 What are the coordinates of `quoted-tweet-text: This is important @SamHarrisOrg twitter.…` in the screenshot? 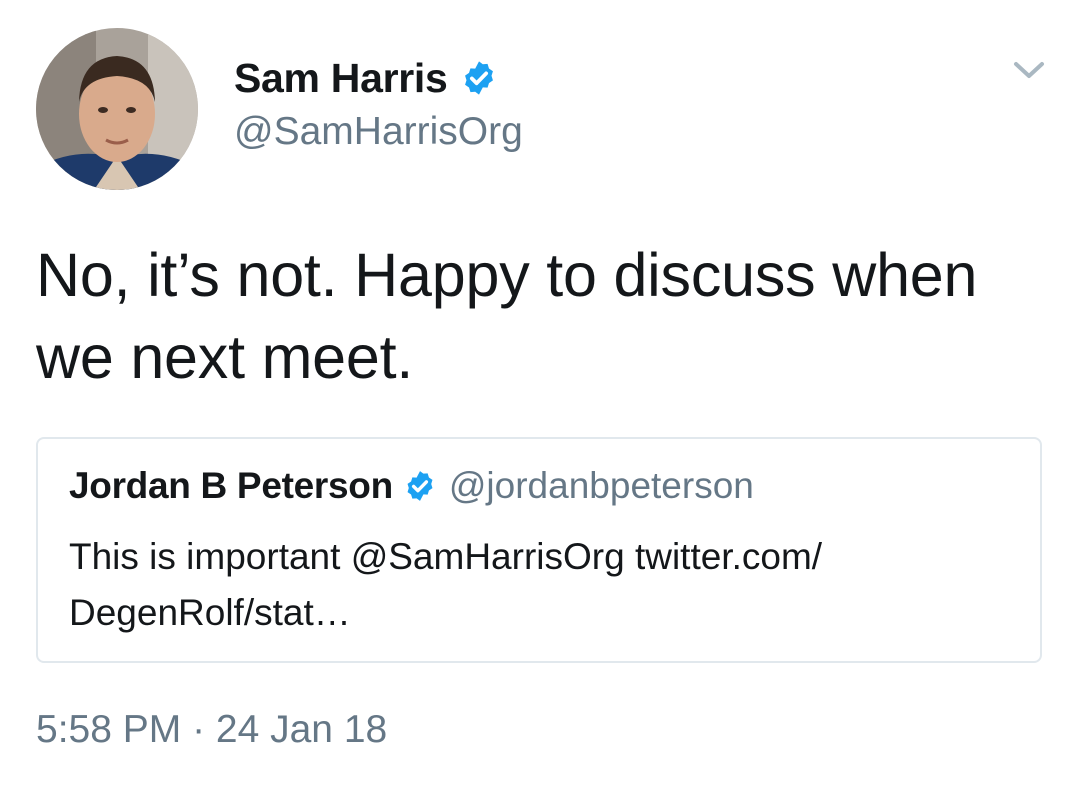 It's located at (446, 584).